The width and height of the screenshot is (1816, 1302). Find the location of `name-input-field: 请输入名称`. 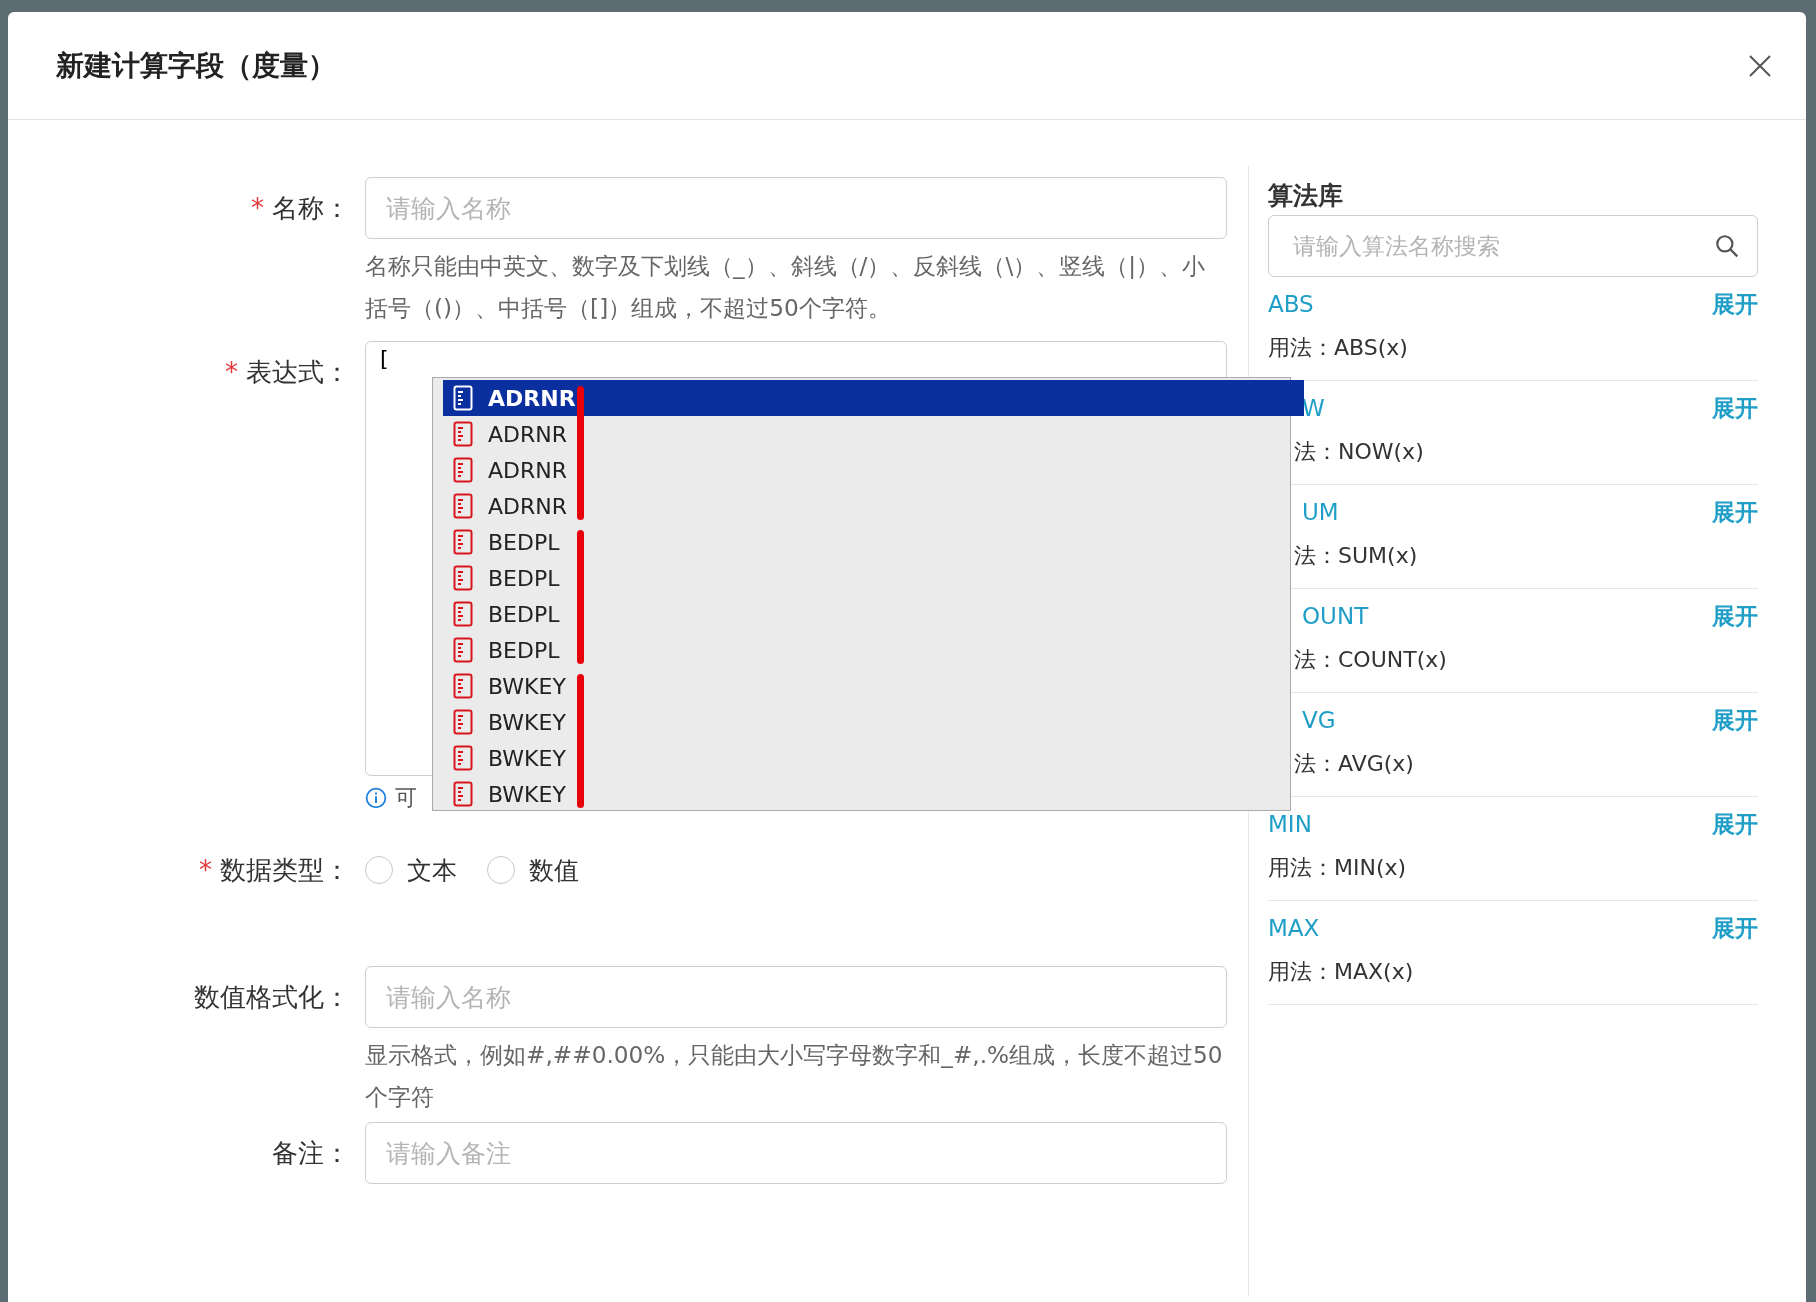

name-input-field: 请输入名称 is located at coordinates (796, 208).